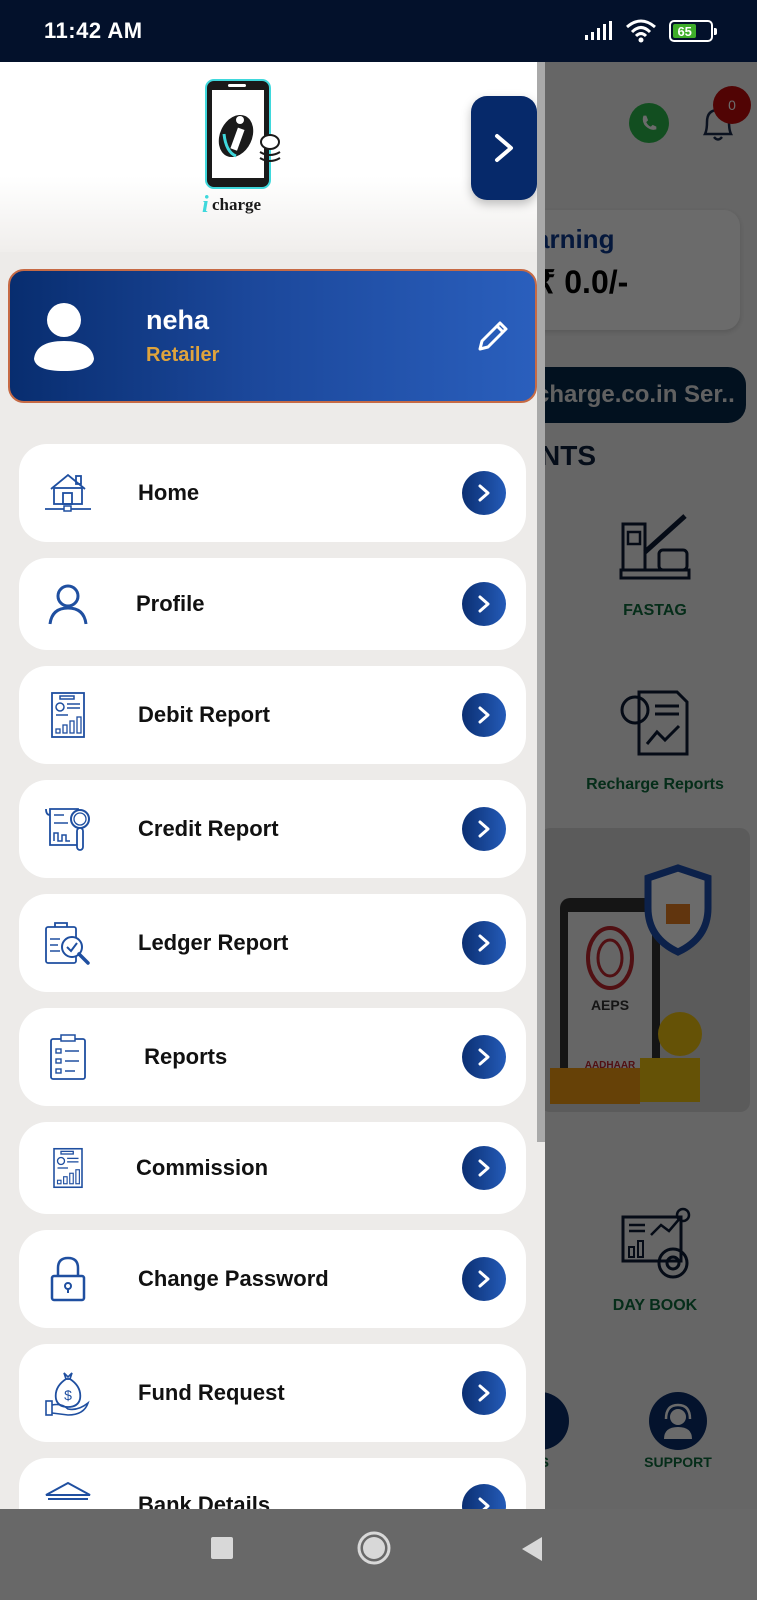  Describe the element at coordinates (170, 603) in the screenshot. I see `menu-label: Profile` at that location.